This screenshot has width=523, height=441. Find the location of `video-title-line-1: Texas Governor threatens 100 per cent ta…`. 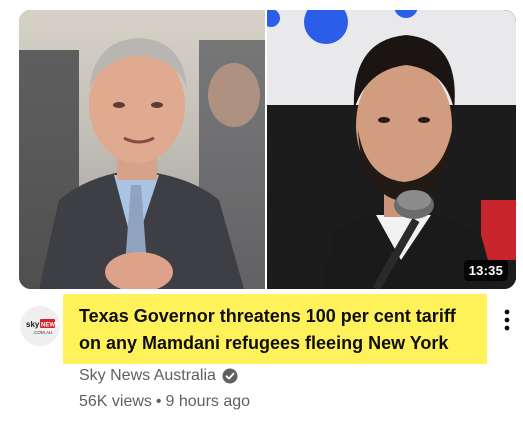

video-title-line-1: Texas Governor threatens 100 per cent ta… is located at coordinates (267, 316).